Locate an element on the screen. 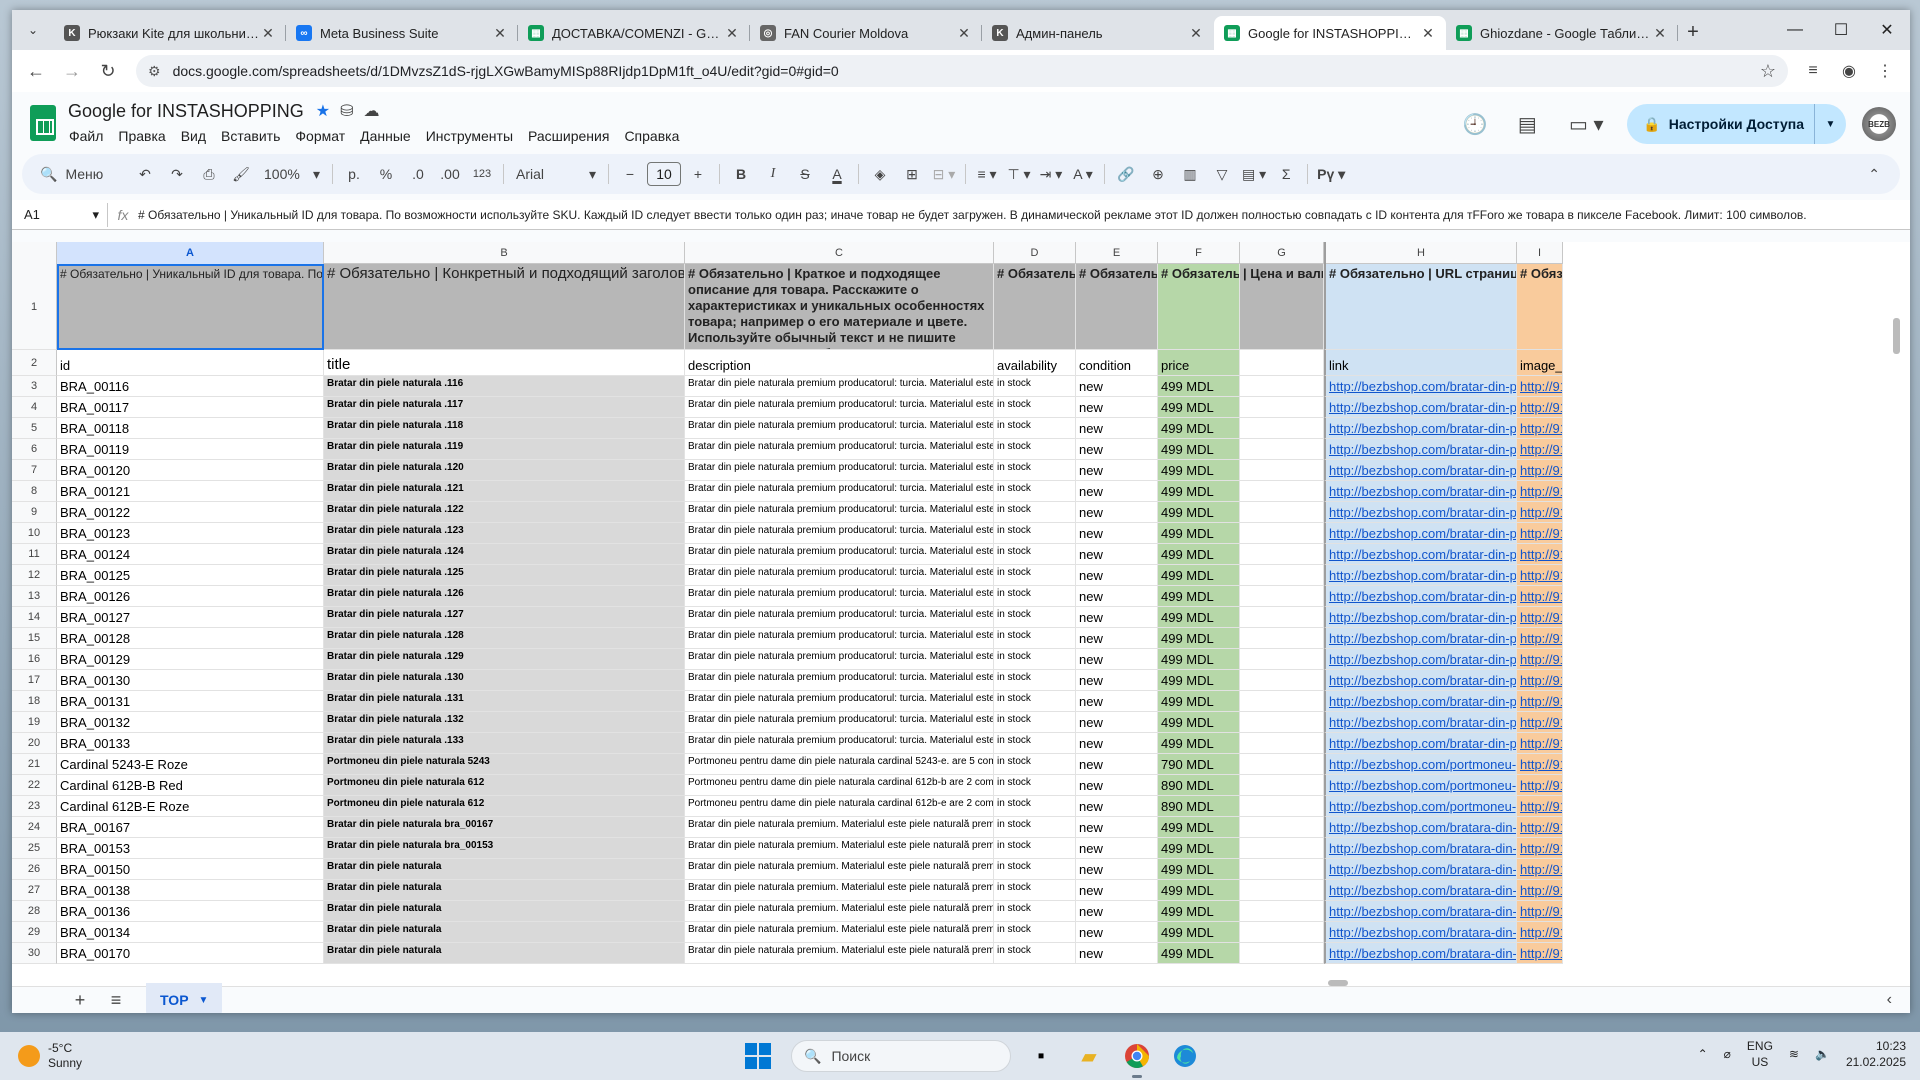  cell-title: Bratar din piele naturala .126 is located at coordinates (504, 596).